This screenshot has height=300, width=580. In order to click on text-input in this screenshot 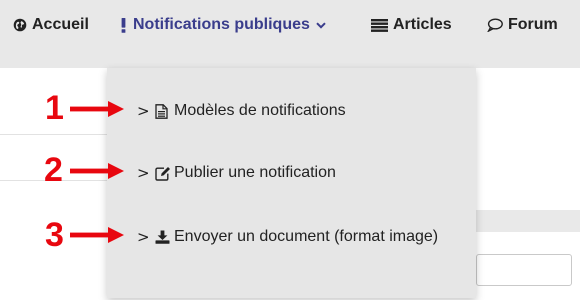, I will do `click(524, 270)`.